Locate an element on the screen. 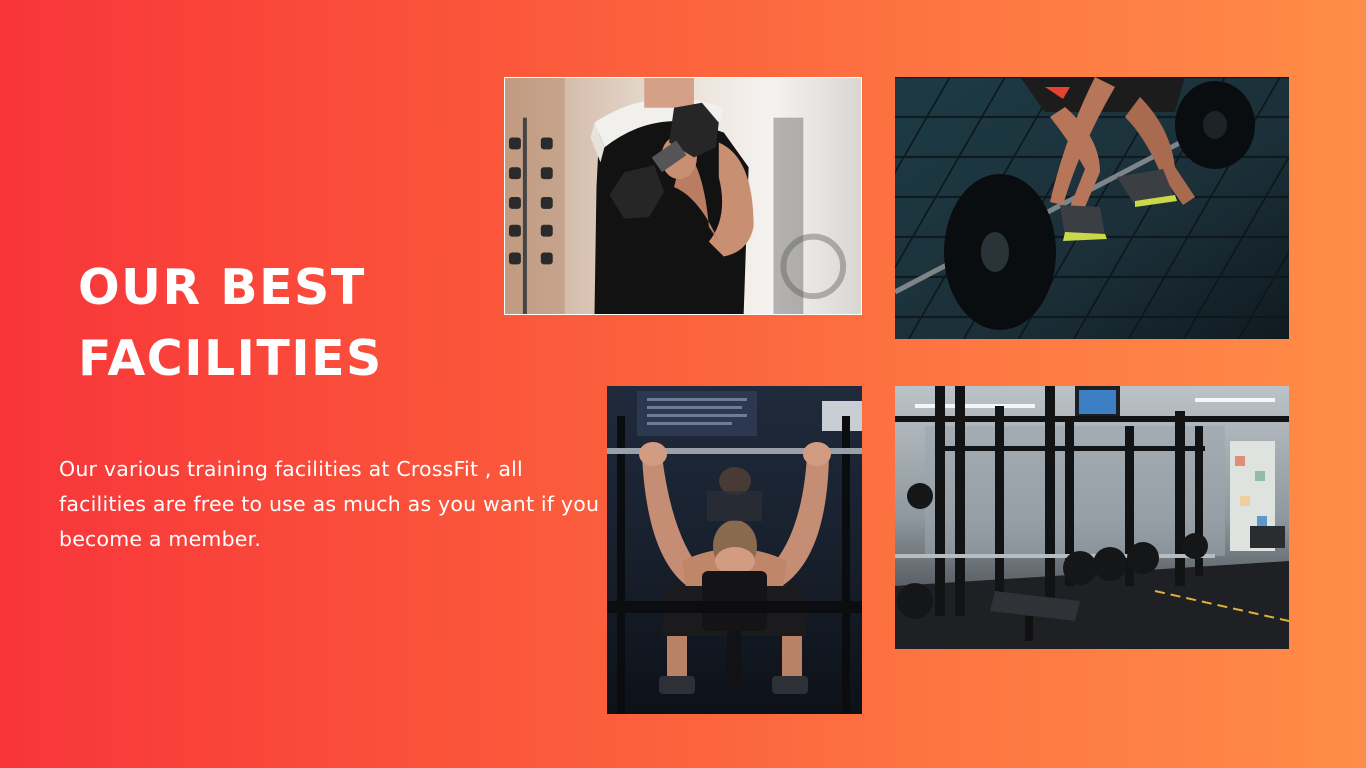 This screenshot has width=1366, height=768. bench-press-photo is located at coordinates (734, 550).